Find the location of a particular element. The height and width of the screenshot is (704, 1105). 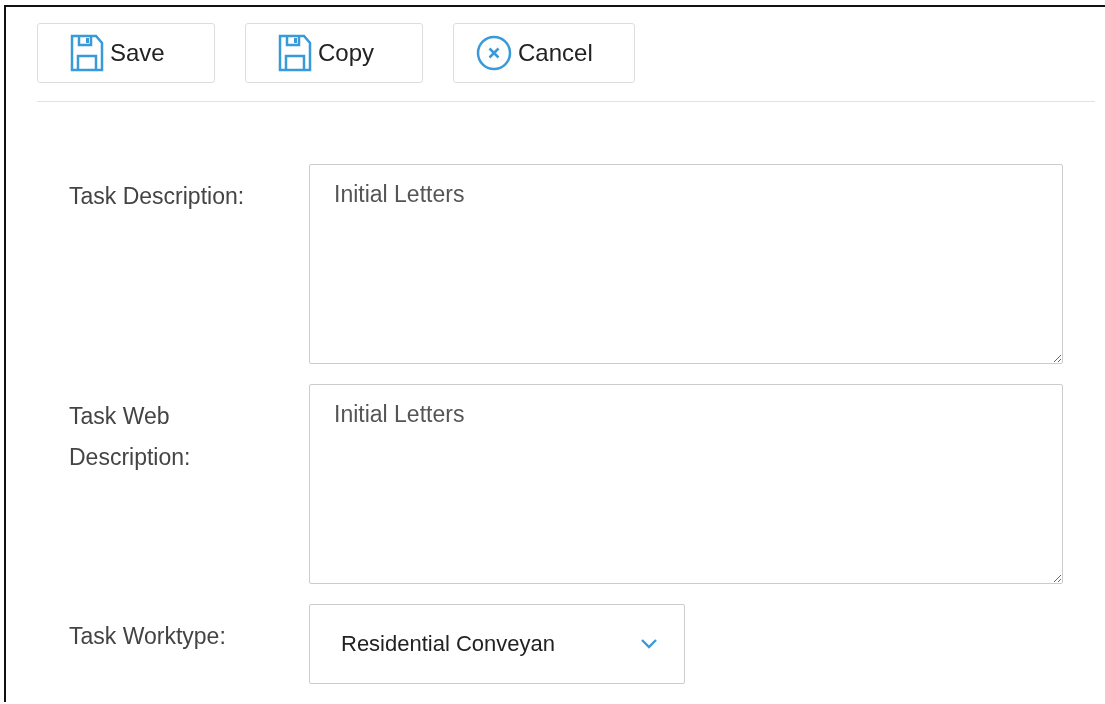

close-circle-icon is located at coordinates (494, 53).